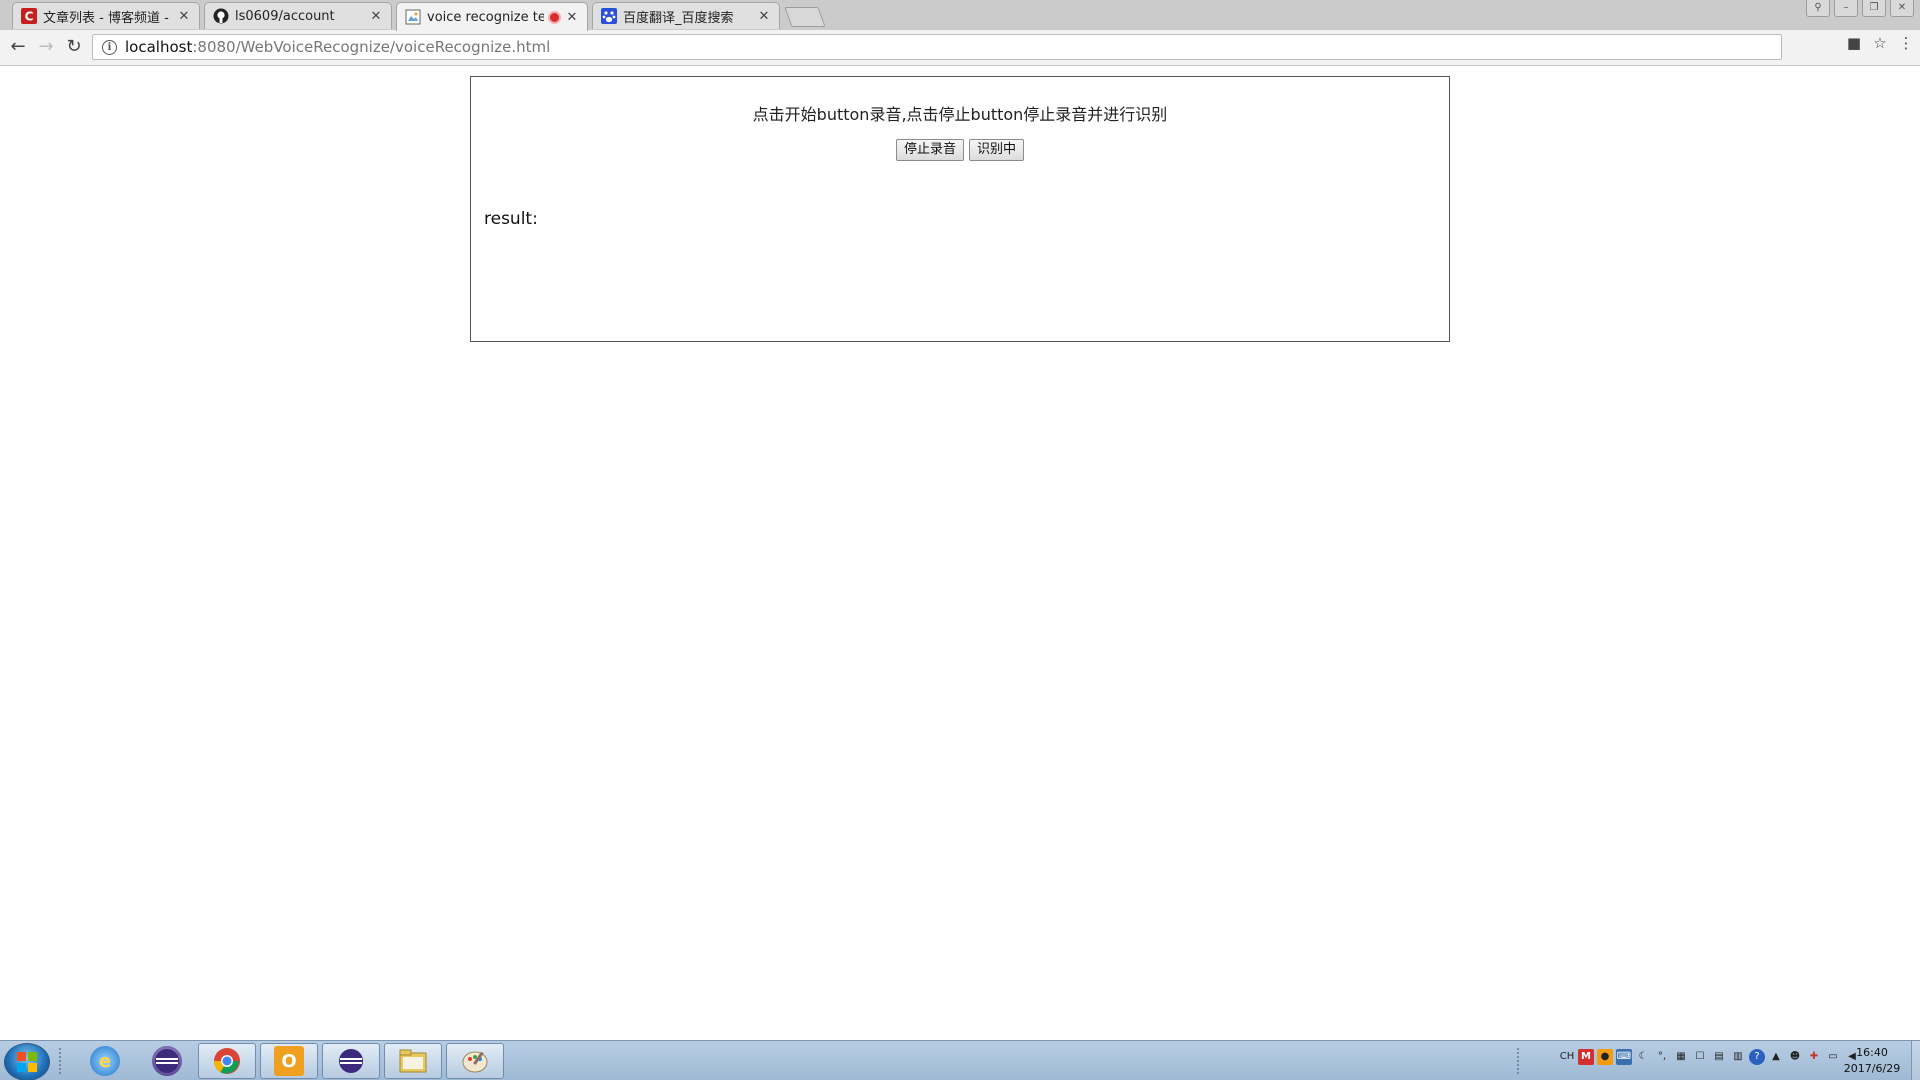 The image size is (1920, 1080). Describe the element at coordinates (609, 16) in the screenshot. I see `baidu-icon` at that location.